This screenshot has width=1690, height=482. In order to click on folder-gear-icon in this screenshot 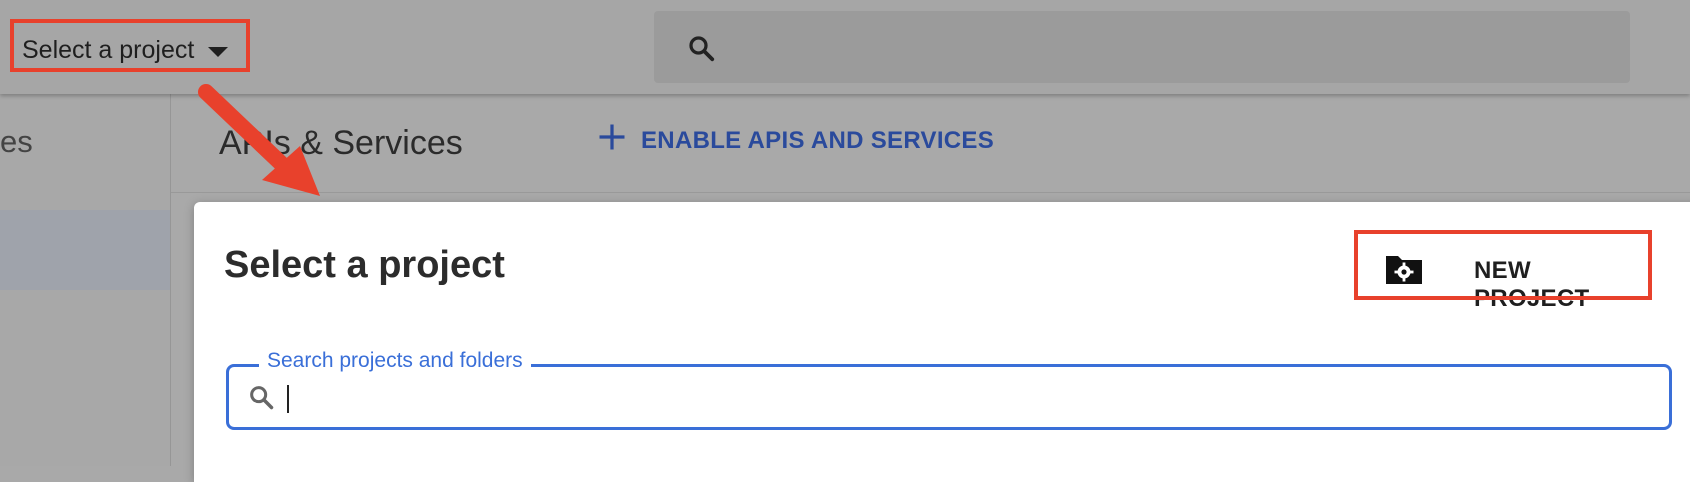, I will do `click(1404, 271)`.